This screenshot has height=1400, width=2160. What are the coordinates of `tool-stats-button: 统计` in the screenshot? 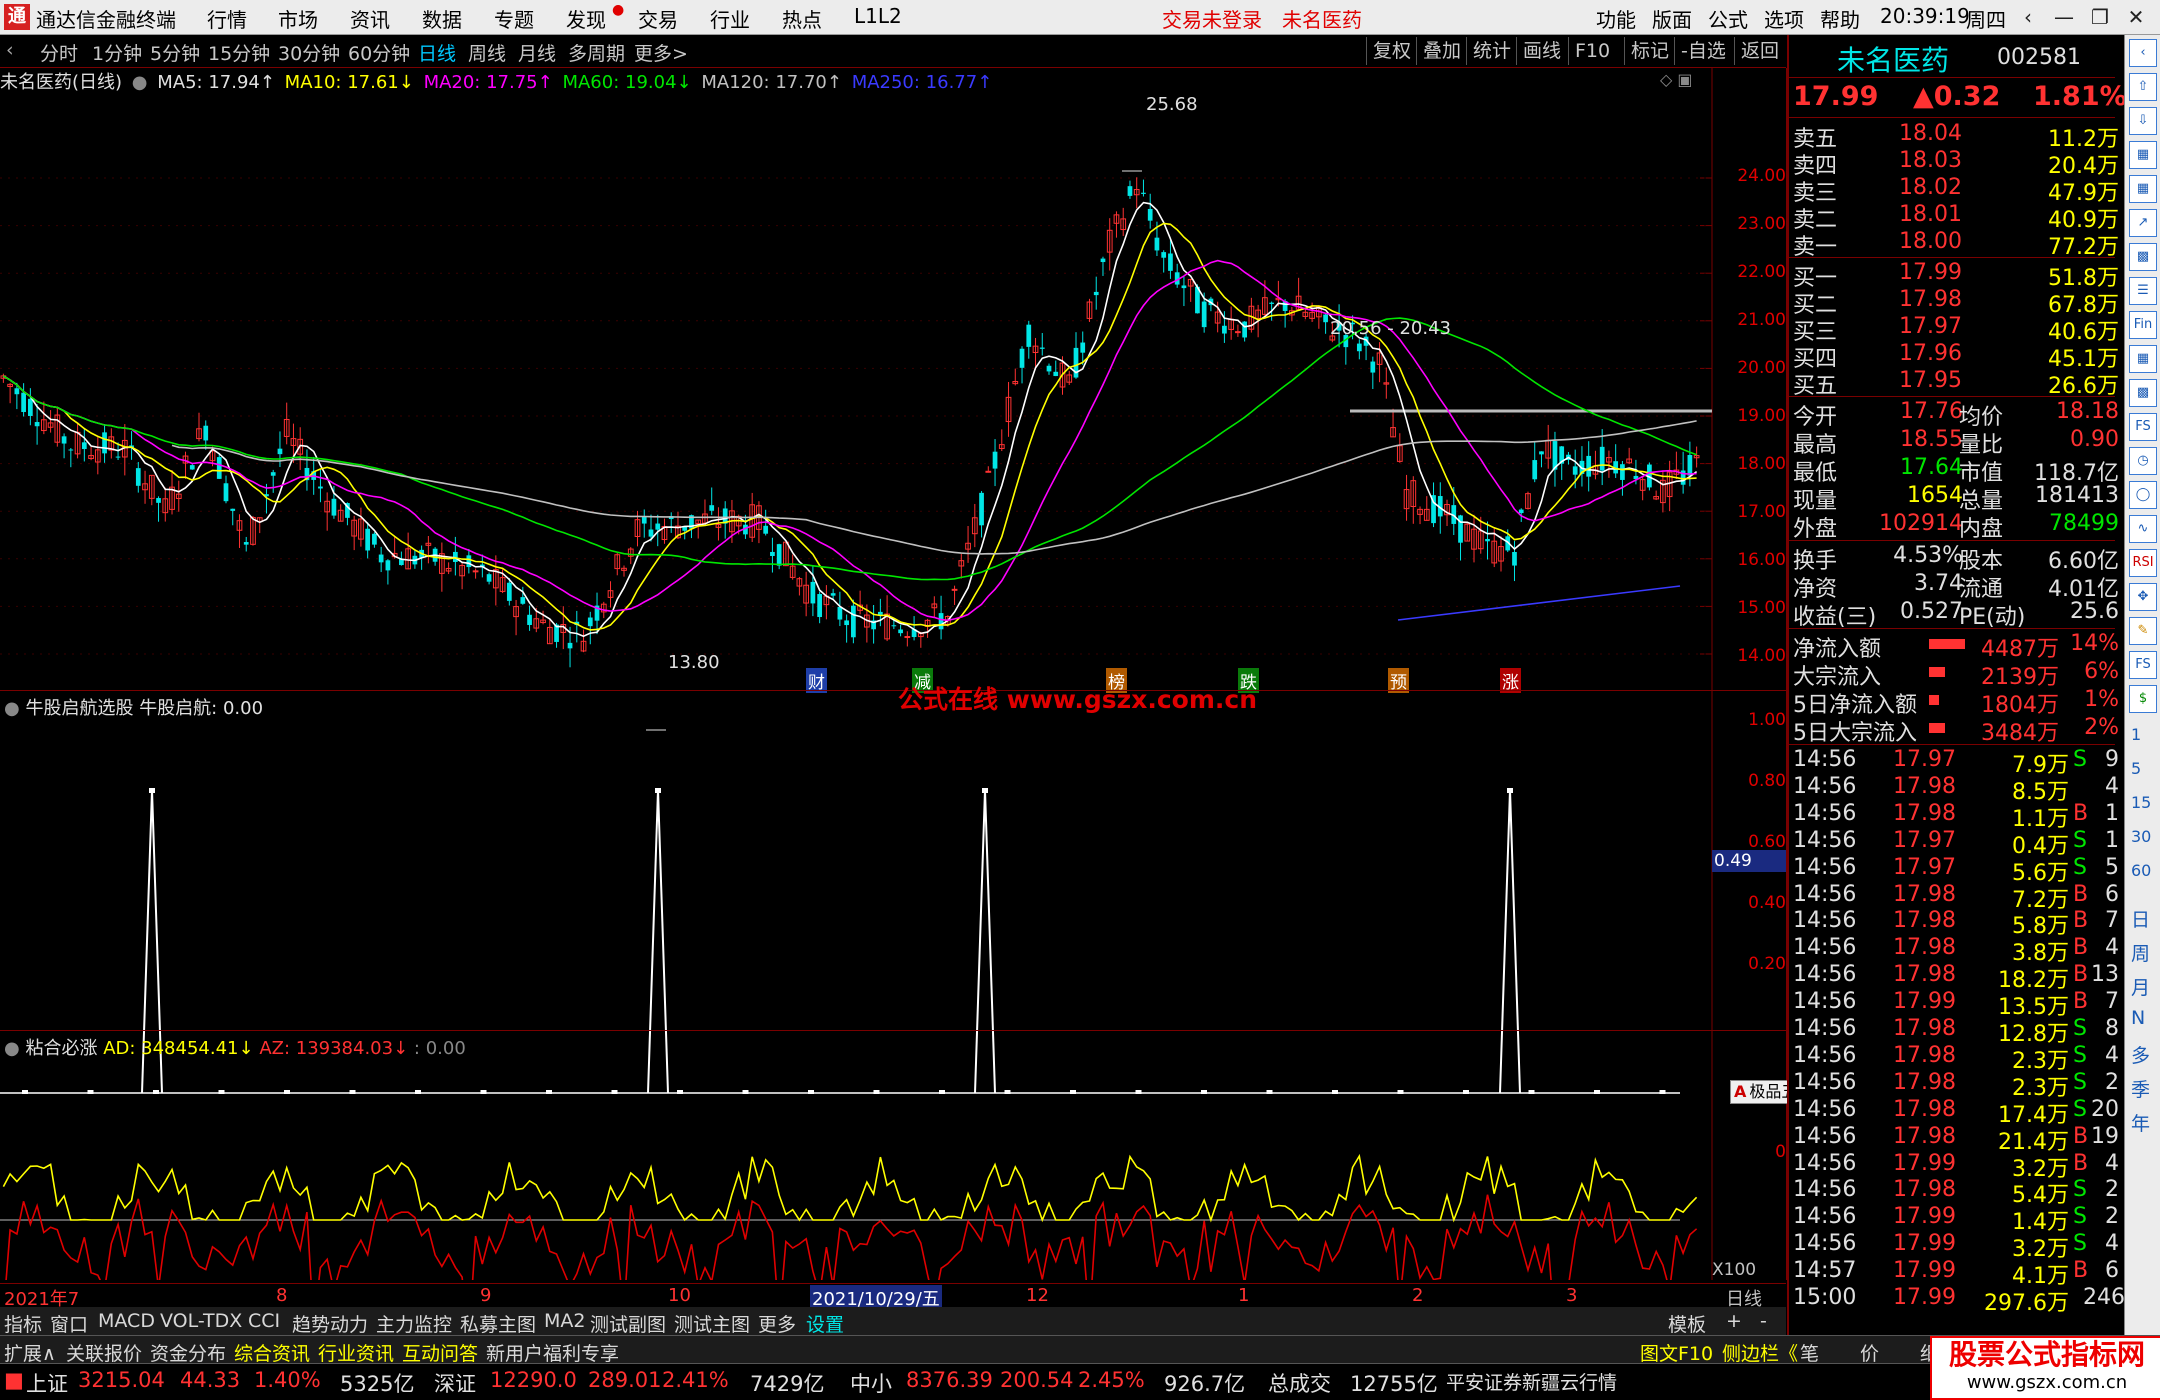 It's located at (1491, 51).